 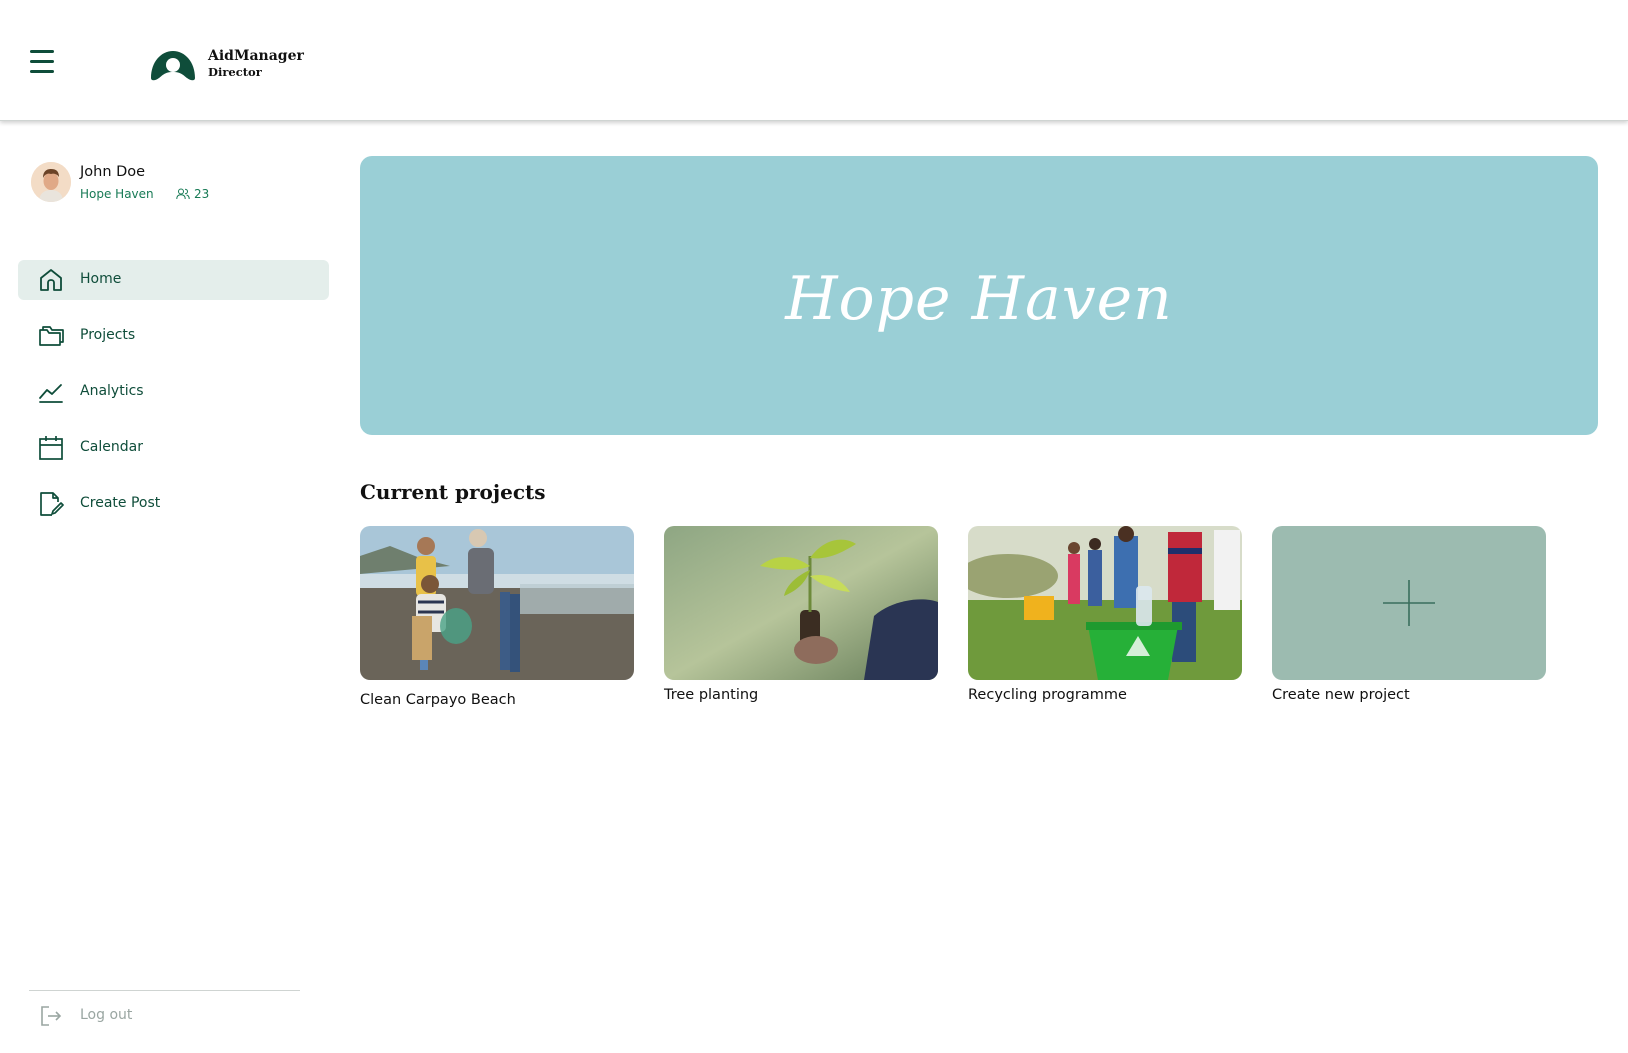 I want to click on aidmanager-logo, so click(x=173, y=65).